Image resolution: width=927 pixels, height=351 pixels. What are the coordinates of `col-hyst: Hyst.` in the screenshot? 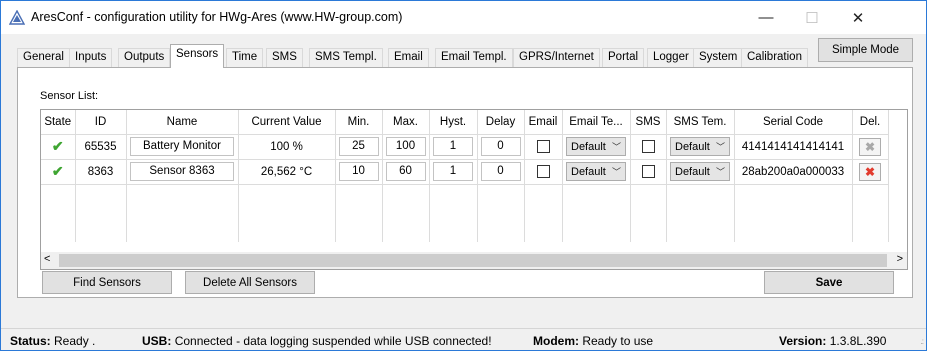 It's located at (453, 122).